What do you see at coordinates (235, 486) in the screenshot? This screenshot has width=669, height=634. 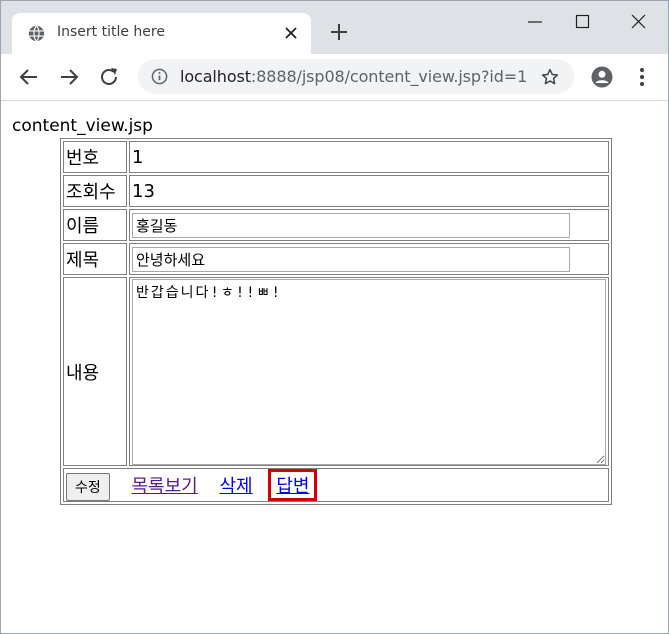 I see `delete-link: 삭제` at bounding box center [235, 486].